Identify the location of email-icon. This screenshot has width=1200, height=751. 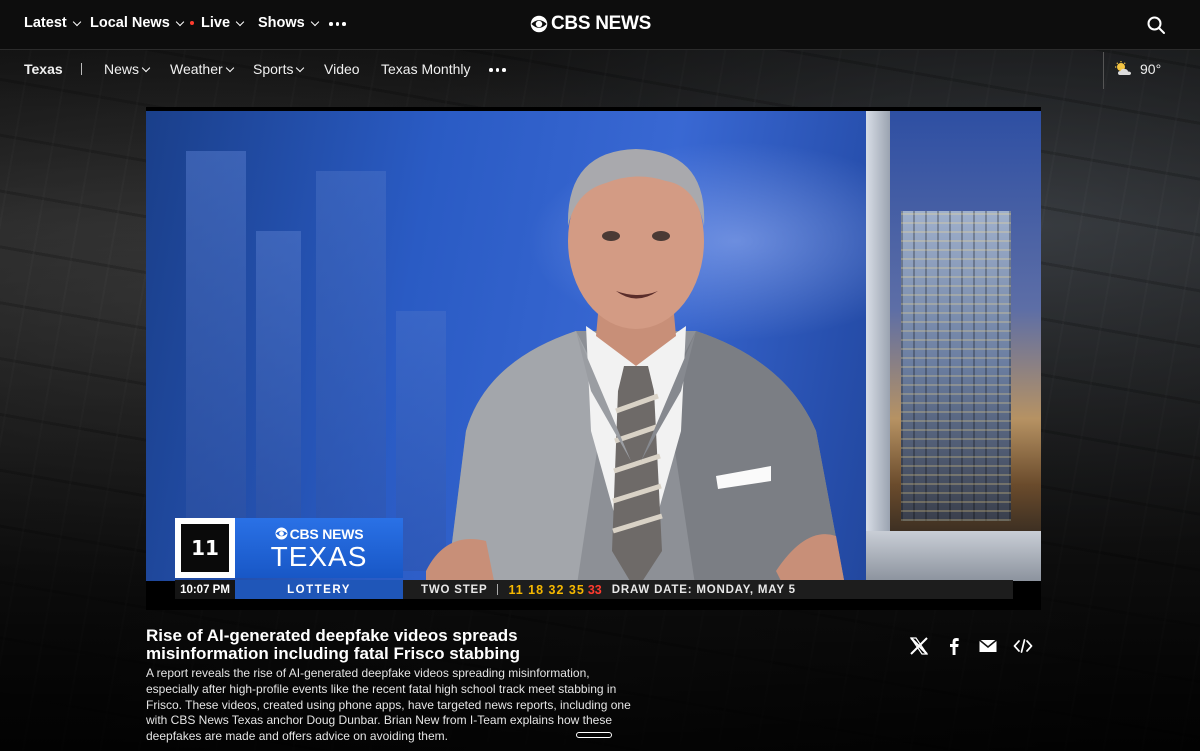
(988, 646).